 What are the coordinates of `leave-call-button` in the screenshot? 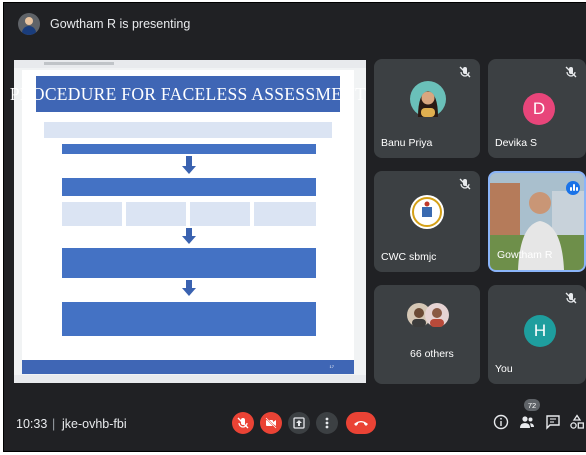 It's located at (361, 423).